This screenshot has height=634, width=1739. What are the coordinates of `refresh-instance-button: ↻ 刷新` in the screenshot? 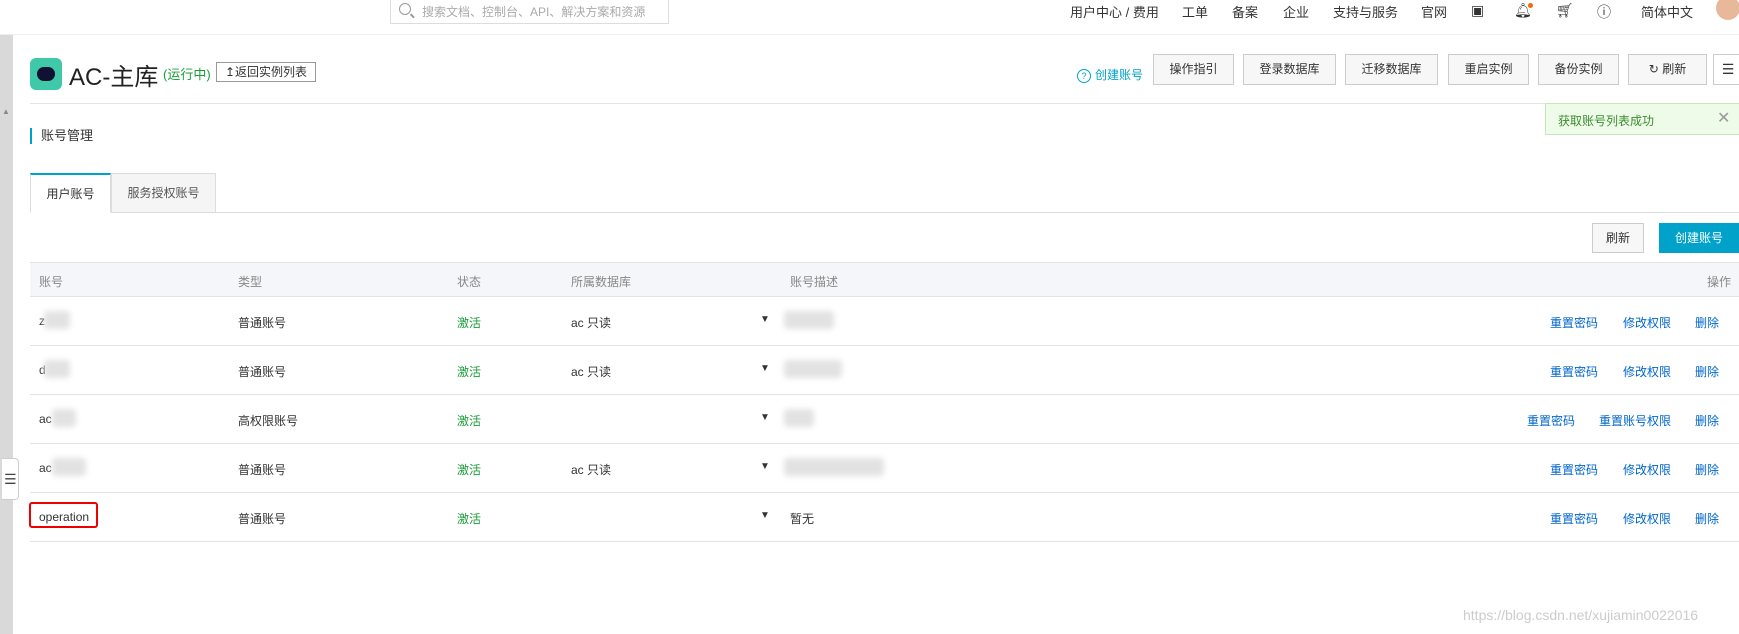 It's located at (1667, 69).